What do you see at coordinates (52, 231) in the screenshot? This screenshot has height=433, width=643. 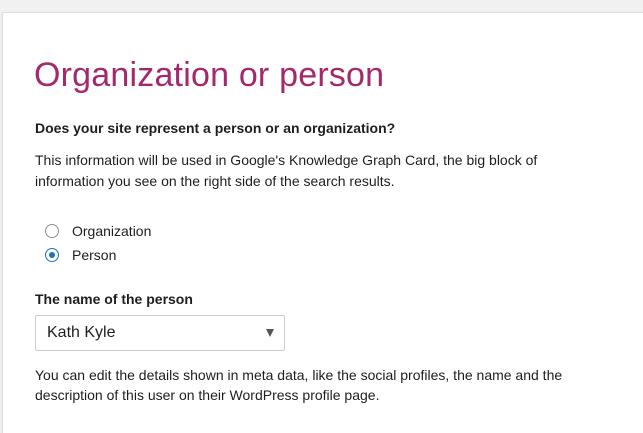 I see `organization-radio` at bounding box center [52, 231].